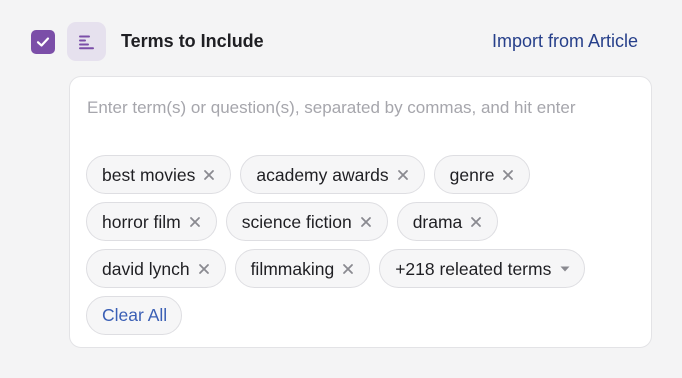  What do you see at coordinates (565, 41) in the screenshot?
I see `import-from-article-link: Import from Article` at bounding box center [565, 41].